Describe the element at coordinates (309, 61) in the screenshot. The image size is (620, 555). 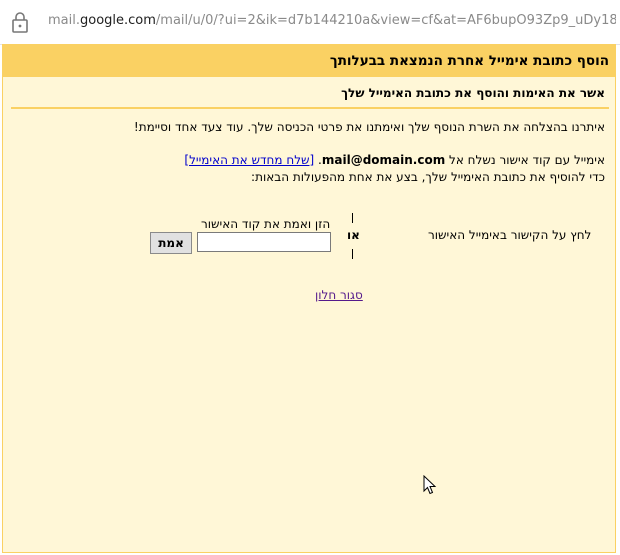
I see `dialog-title-bar: הוסף כתובת אימייל אחרת הנמצאת בבעלותך` at that location.